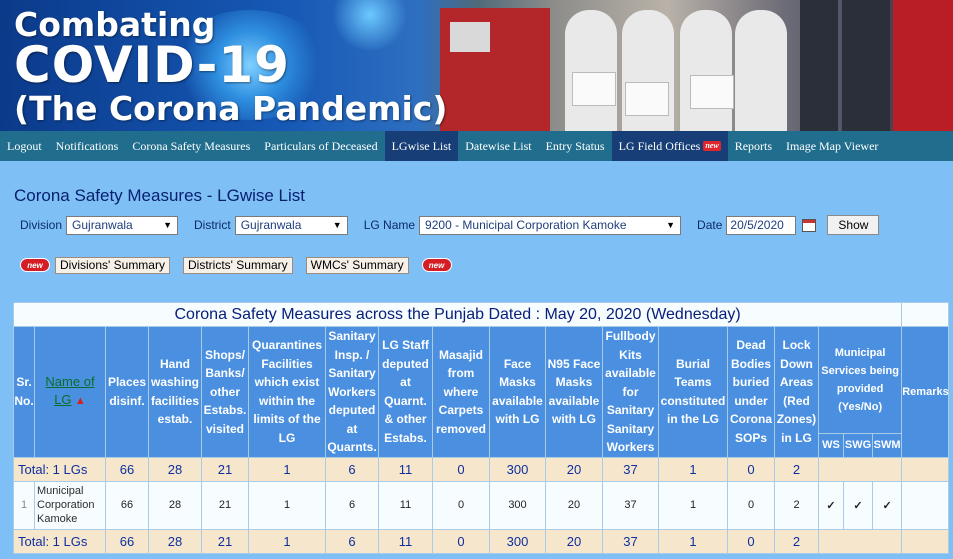 The height and width of the screenshot is (559, 953). I want to click on total-cell: 6, so click(352, 541).